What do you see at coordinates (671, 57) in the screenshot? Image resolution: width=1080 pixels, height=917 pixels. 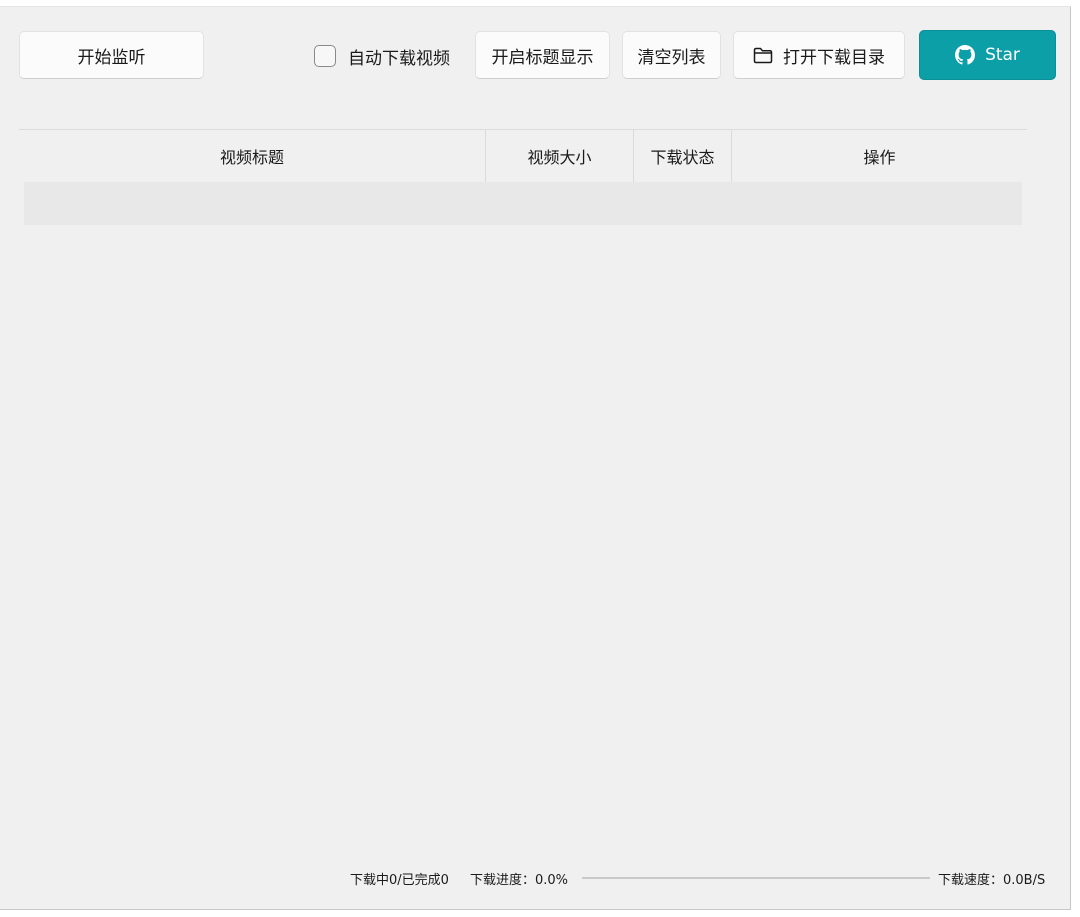 I see `clear-list-label: 清空列表` at bounding box center [671, 57].